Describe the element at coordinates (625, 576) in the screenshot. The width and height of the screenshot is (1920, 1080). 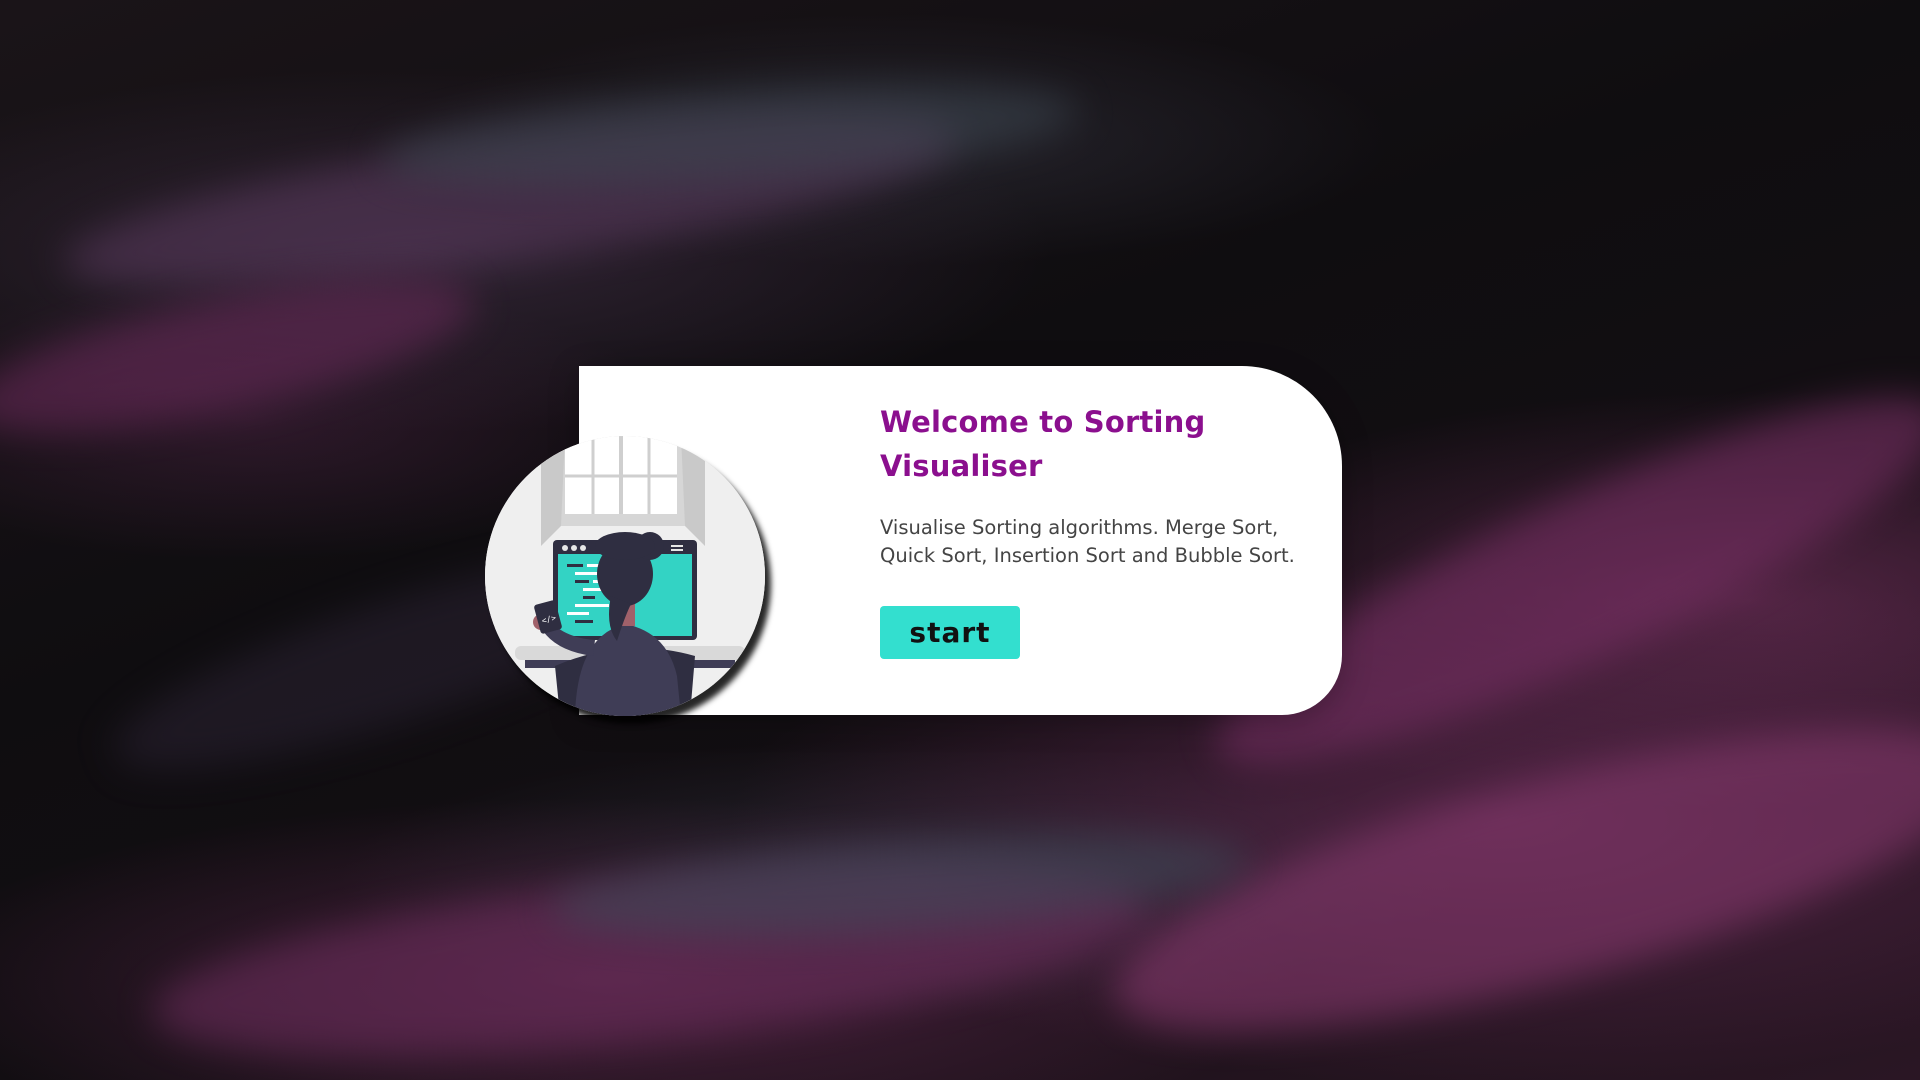
I see `developer-illustration: </>` at that location.